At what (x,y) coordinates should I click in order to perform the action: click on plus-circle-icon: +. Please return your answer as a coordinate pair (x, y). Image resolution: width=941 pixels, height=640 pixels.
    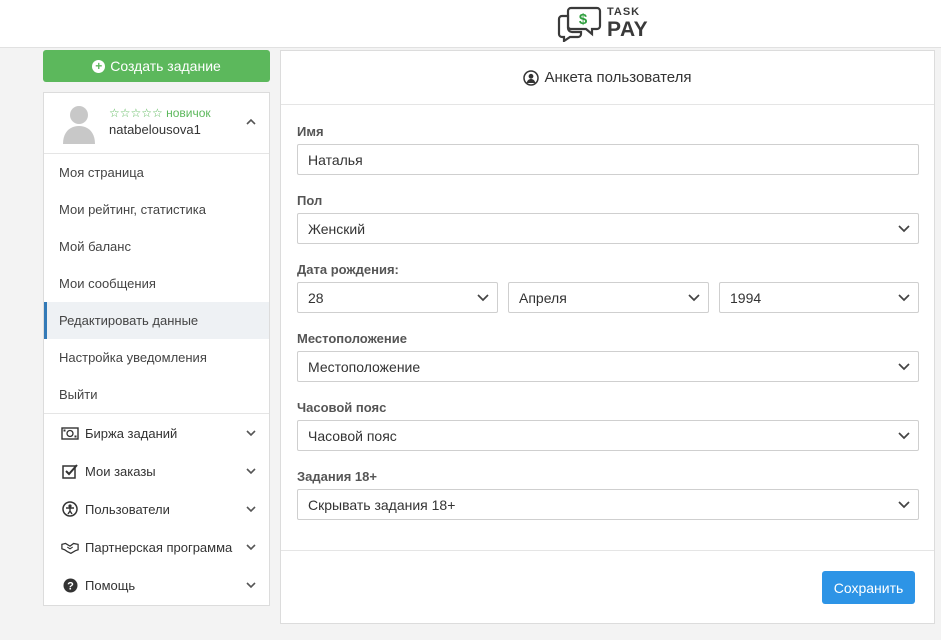
    Looking at the image, I should click on (99, 66).